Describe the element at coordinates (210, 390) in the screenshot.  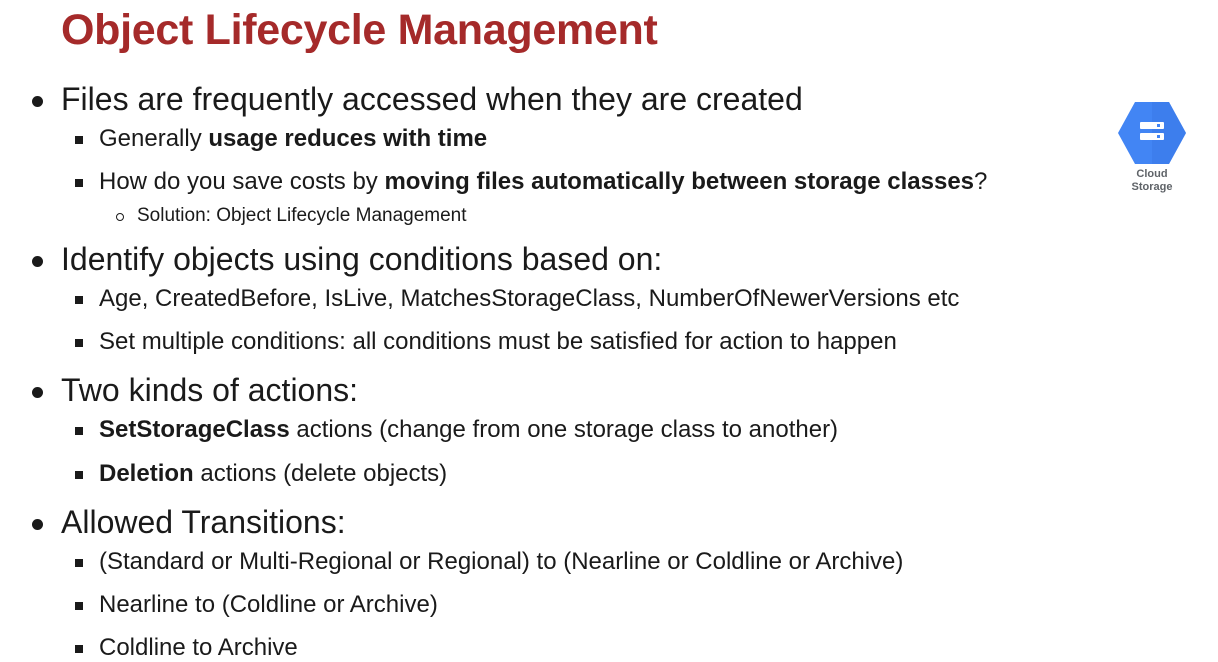
I see `bullet-3-text: Two kinds of actions:` at that location.